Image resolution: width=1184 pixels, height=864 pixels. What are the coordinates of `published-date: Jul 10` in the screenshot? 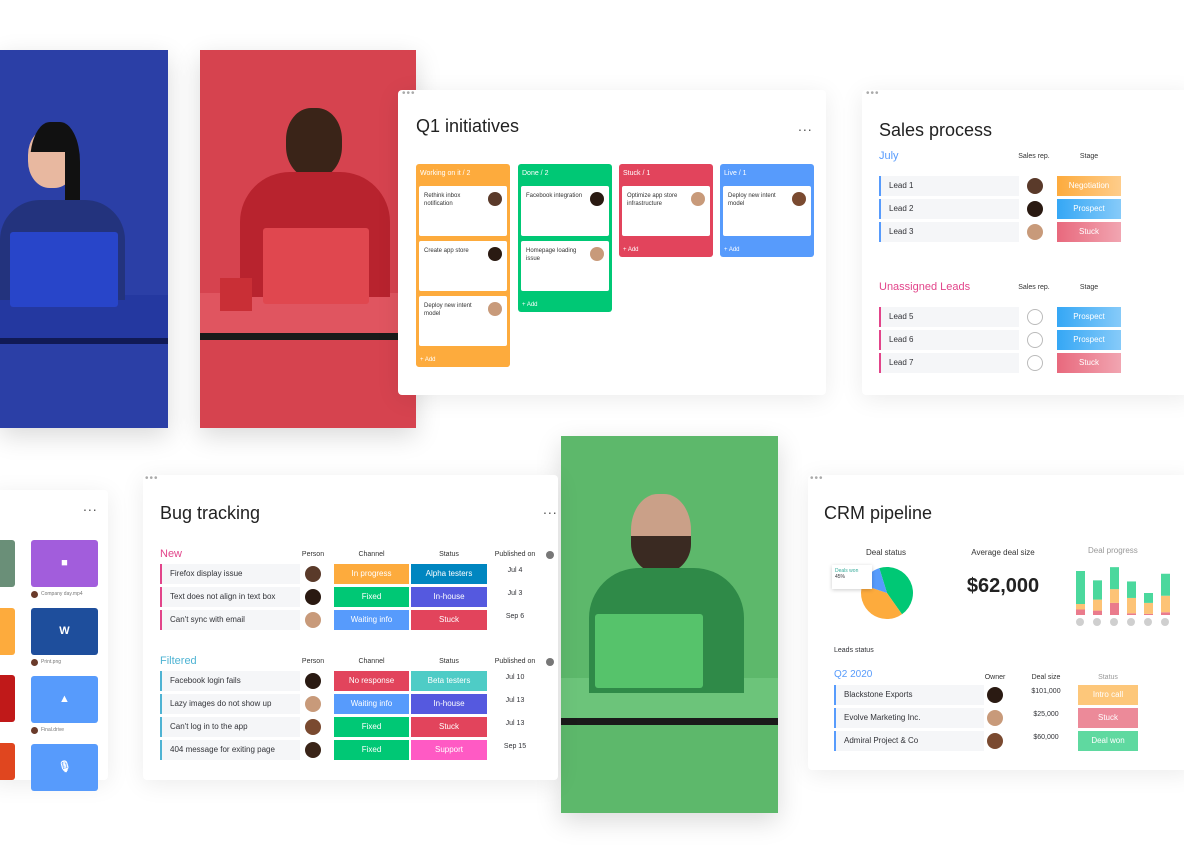 It's located at (515, 677).